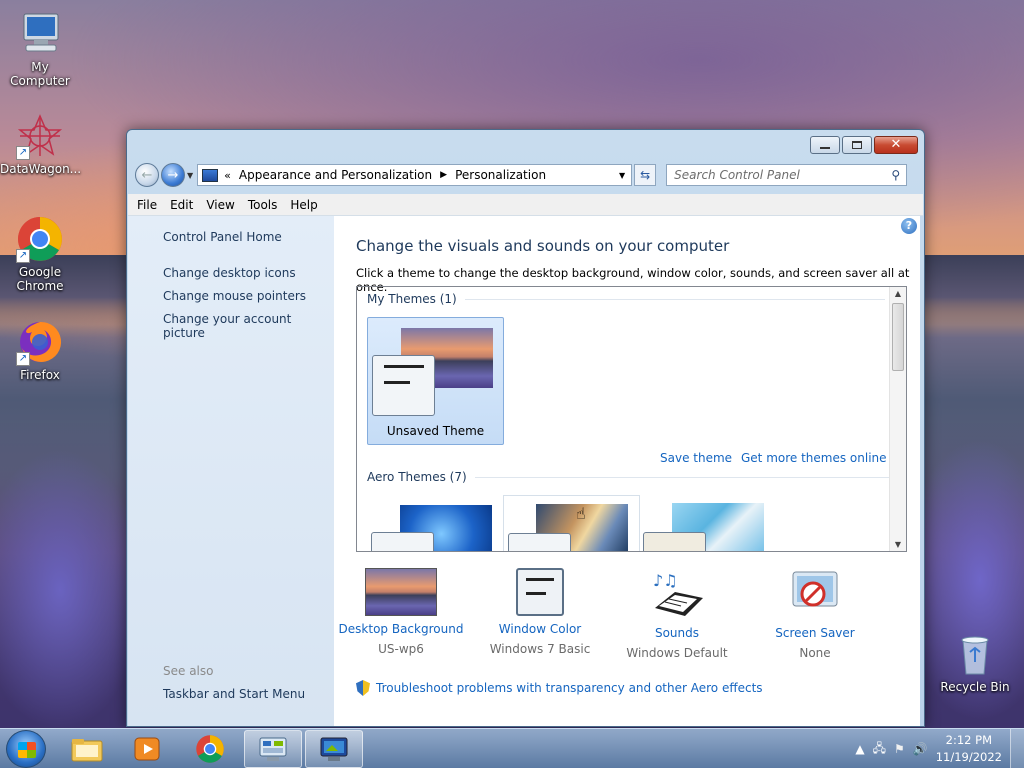 Image resolution: width=1024 pixels, height=768 pixels. Describe the element at coordinates (210, 749) in the screenshot. I see `taskbar-chrome-button` at that location.